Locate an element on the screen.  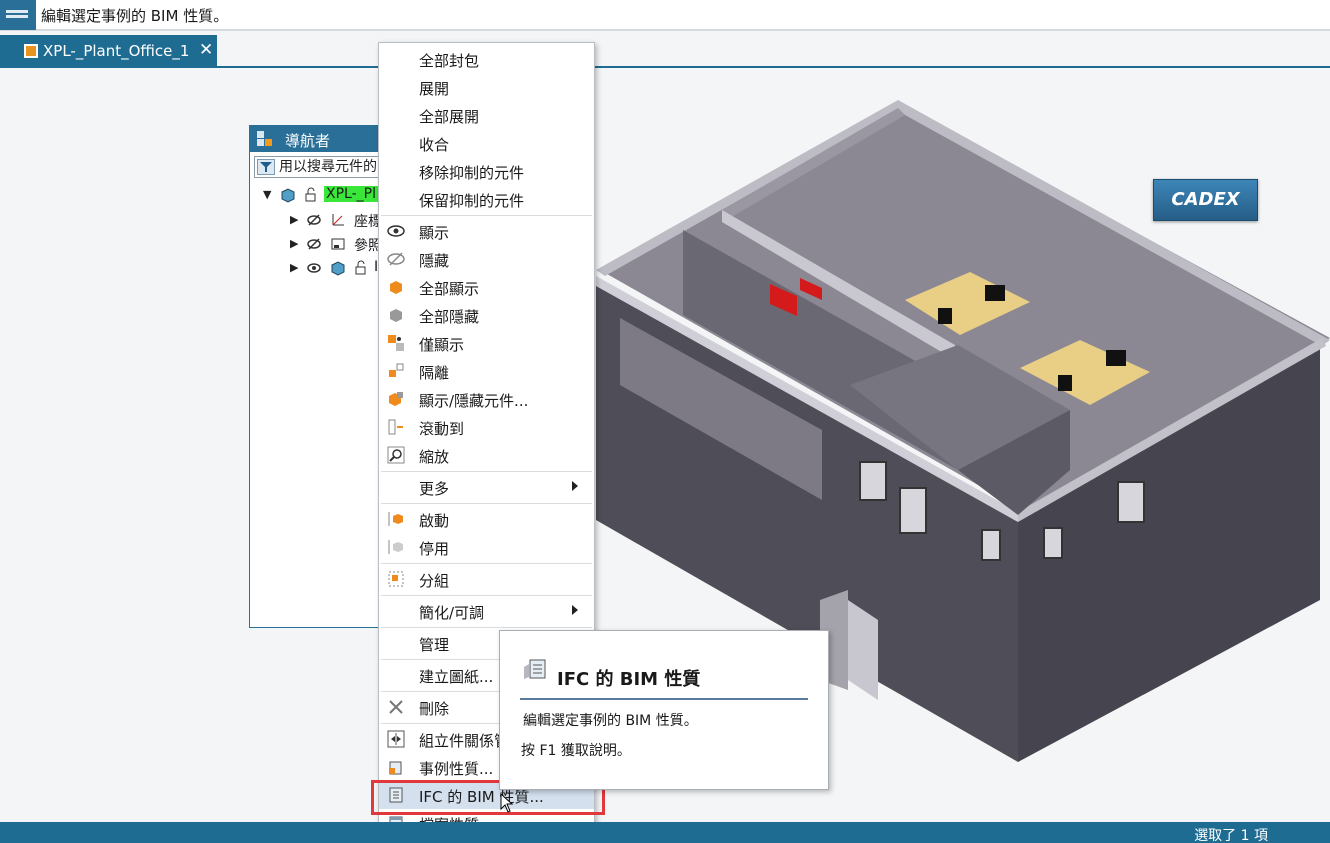
tree-label-root: XPL-_Pl is located at coordinates (351, 194).